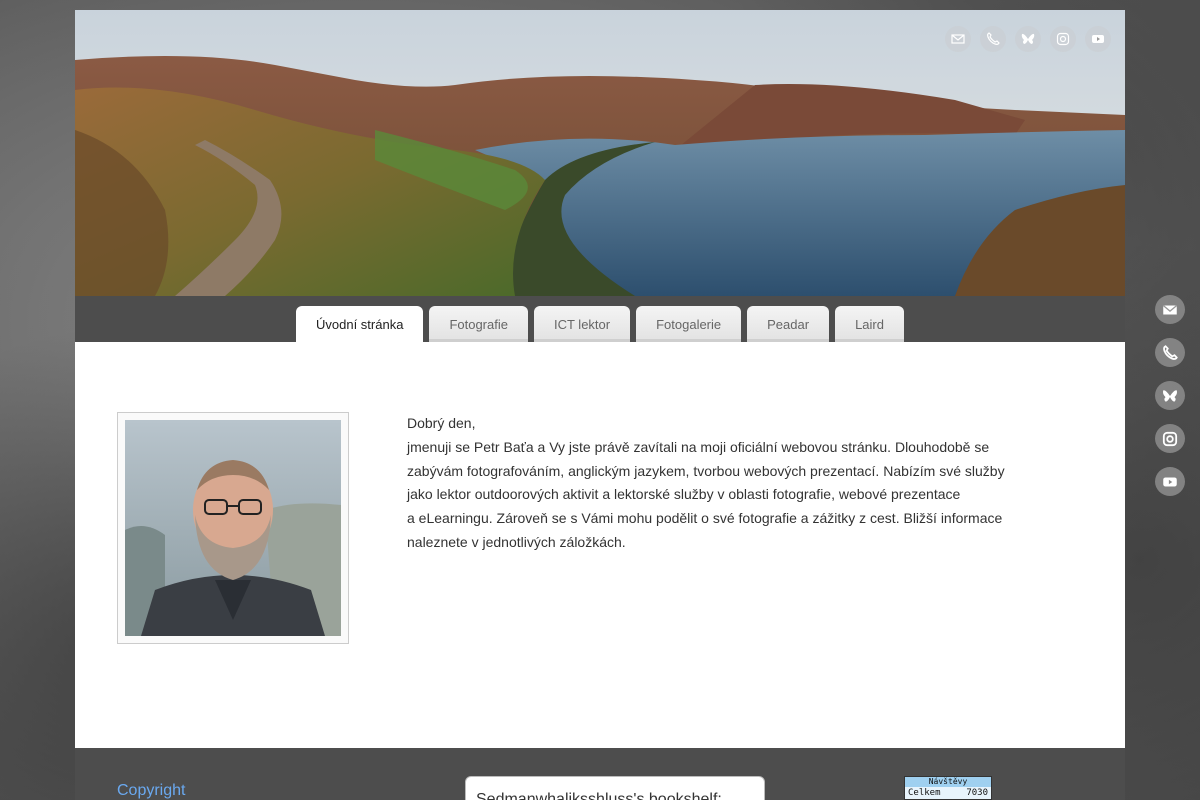 The width and height of the screenshot is (1200, 800). Describe the element at coordinates (924, 793) in the screenshot. I see `counter-label: Celkem` at that location.